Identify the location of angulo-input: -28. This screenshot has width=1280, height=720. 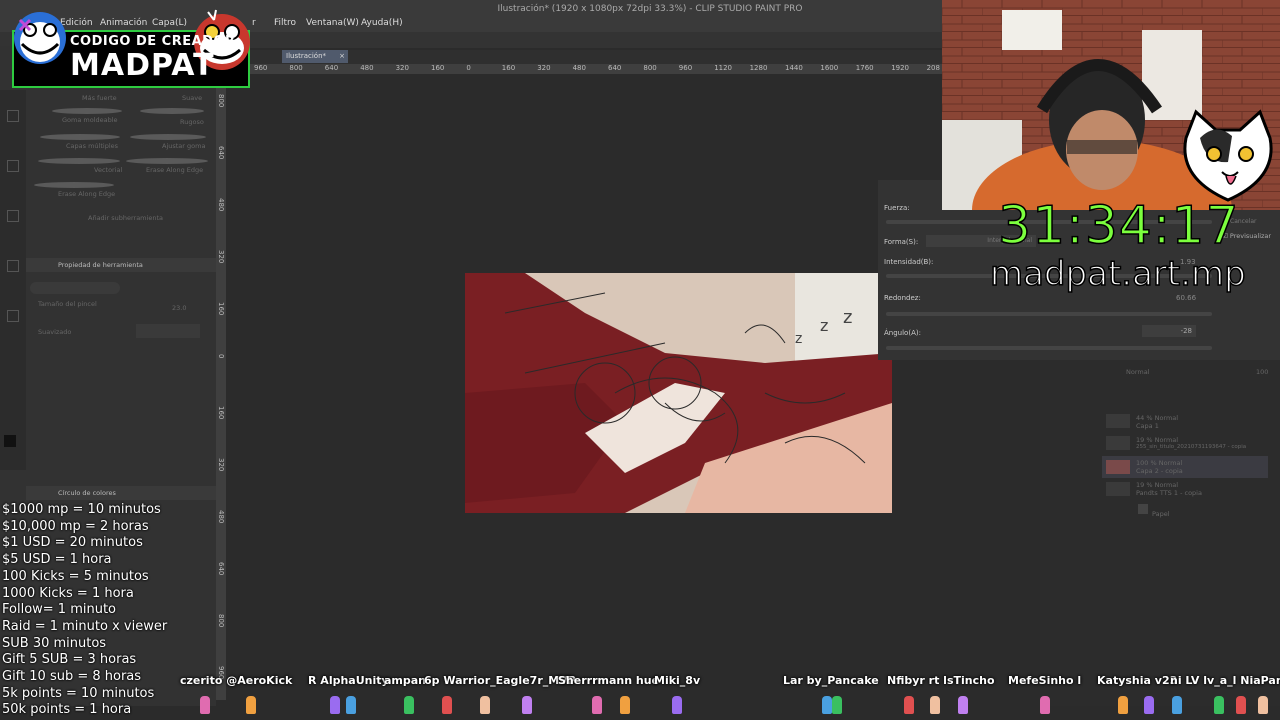
(1169, 331).